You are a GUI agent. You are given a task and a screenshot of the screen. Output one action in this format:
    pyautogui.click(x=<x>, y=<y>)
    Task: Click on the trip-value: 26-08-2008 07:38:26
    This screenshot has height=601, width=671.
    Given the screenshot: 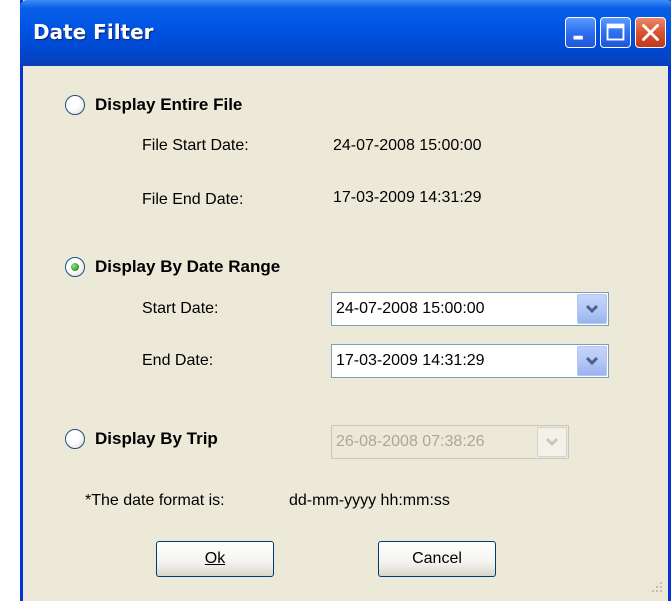 What is the action you would take?
    pyautogui.click(x=410, y=441)
    